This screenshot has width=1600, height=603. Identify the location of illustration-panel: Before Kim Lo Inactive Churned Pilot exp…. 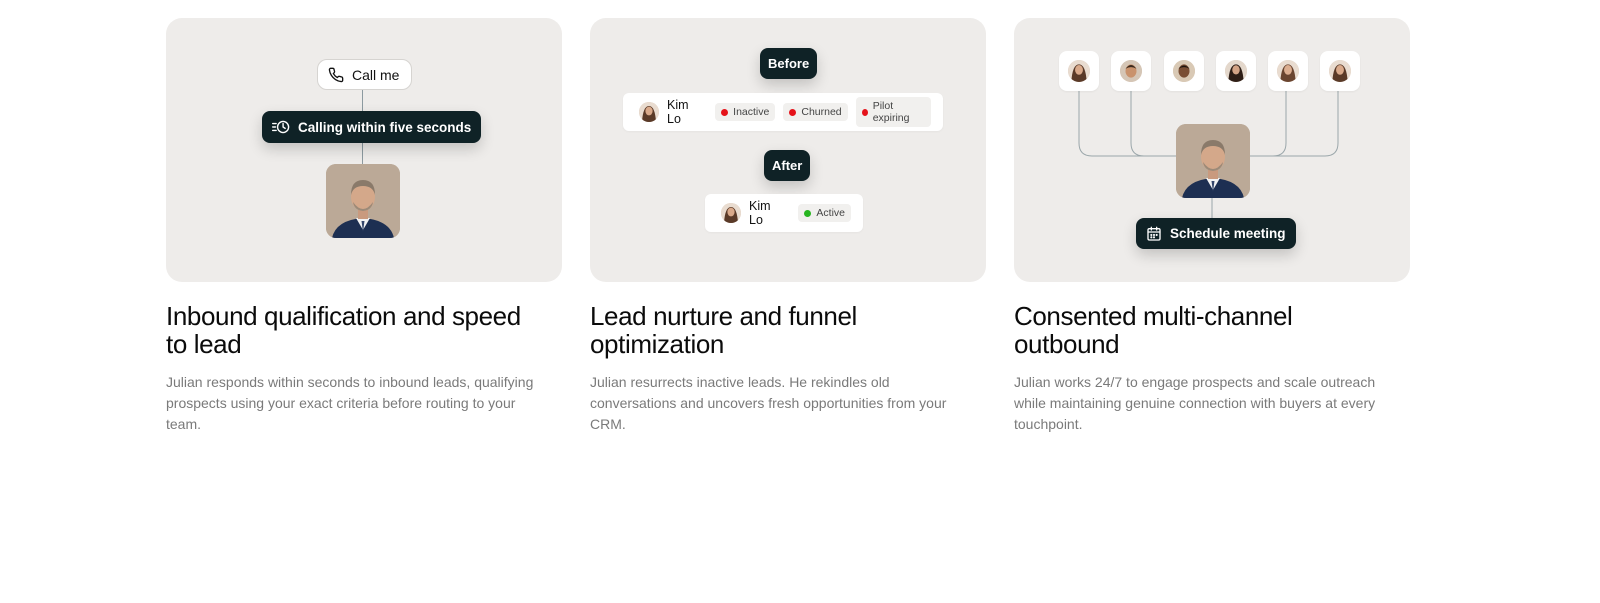
(788, 150).